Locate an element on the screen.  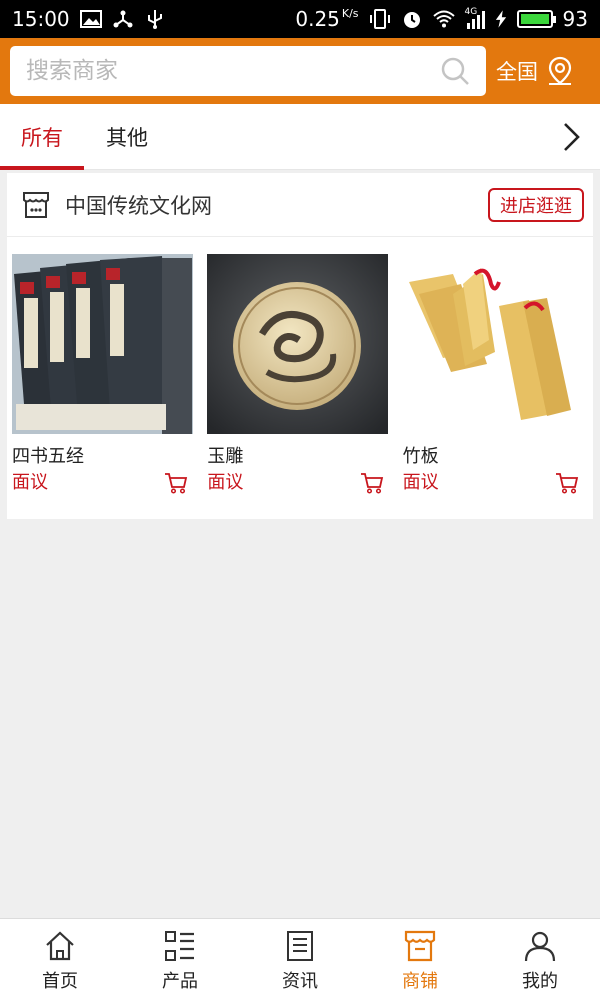
search-input is located at coordinates (233, 71).